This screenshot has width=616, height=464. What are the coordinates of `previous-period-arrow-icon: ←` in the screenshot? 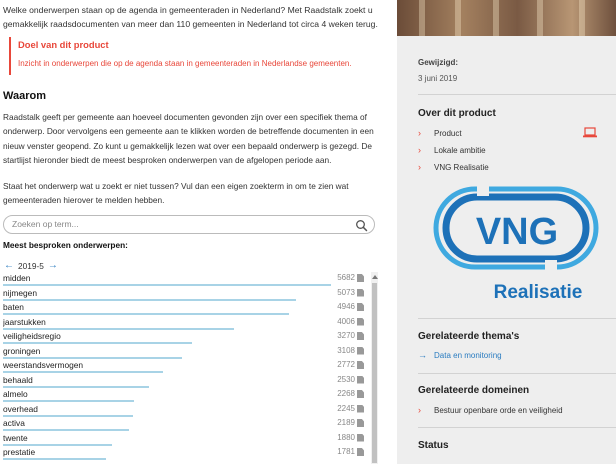 It's located at (9, 266).